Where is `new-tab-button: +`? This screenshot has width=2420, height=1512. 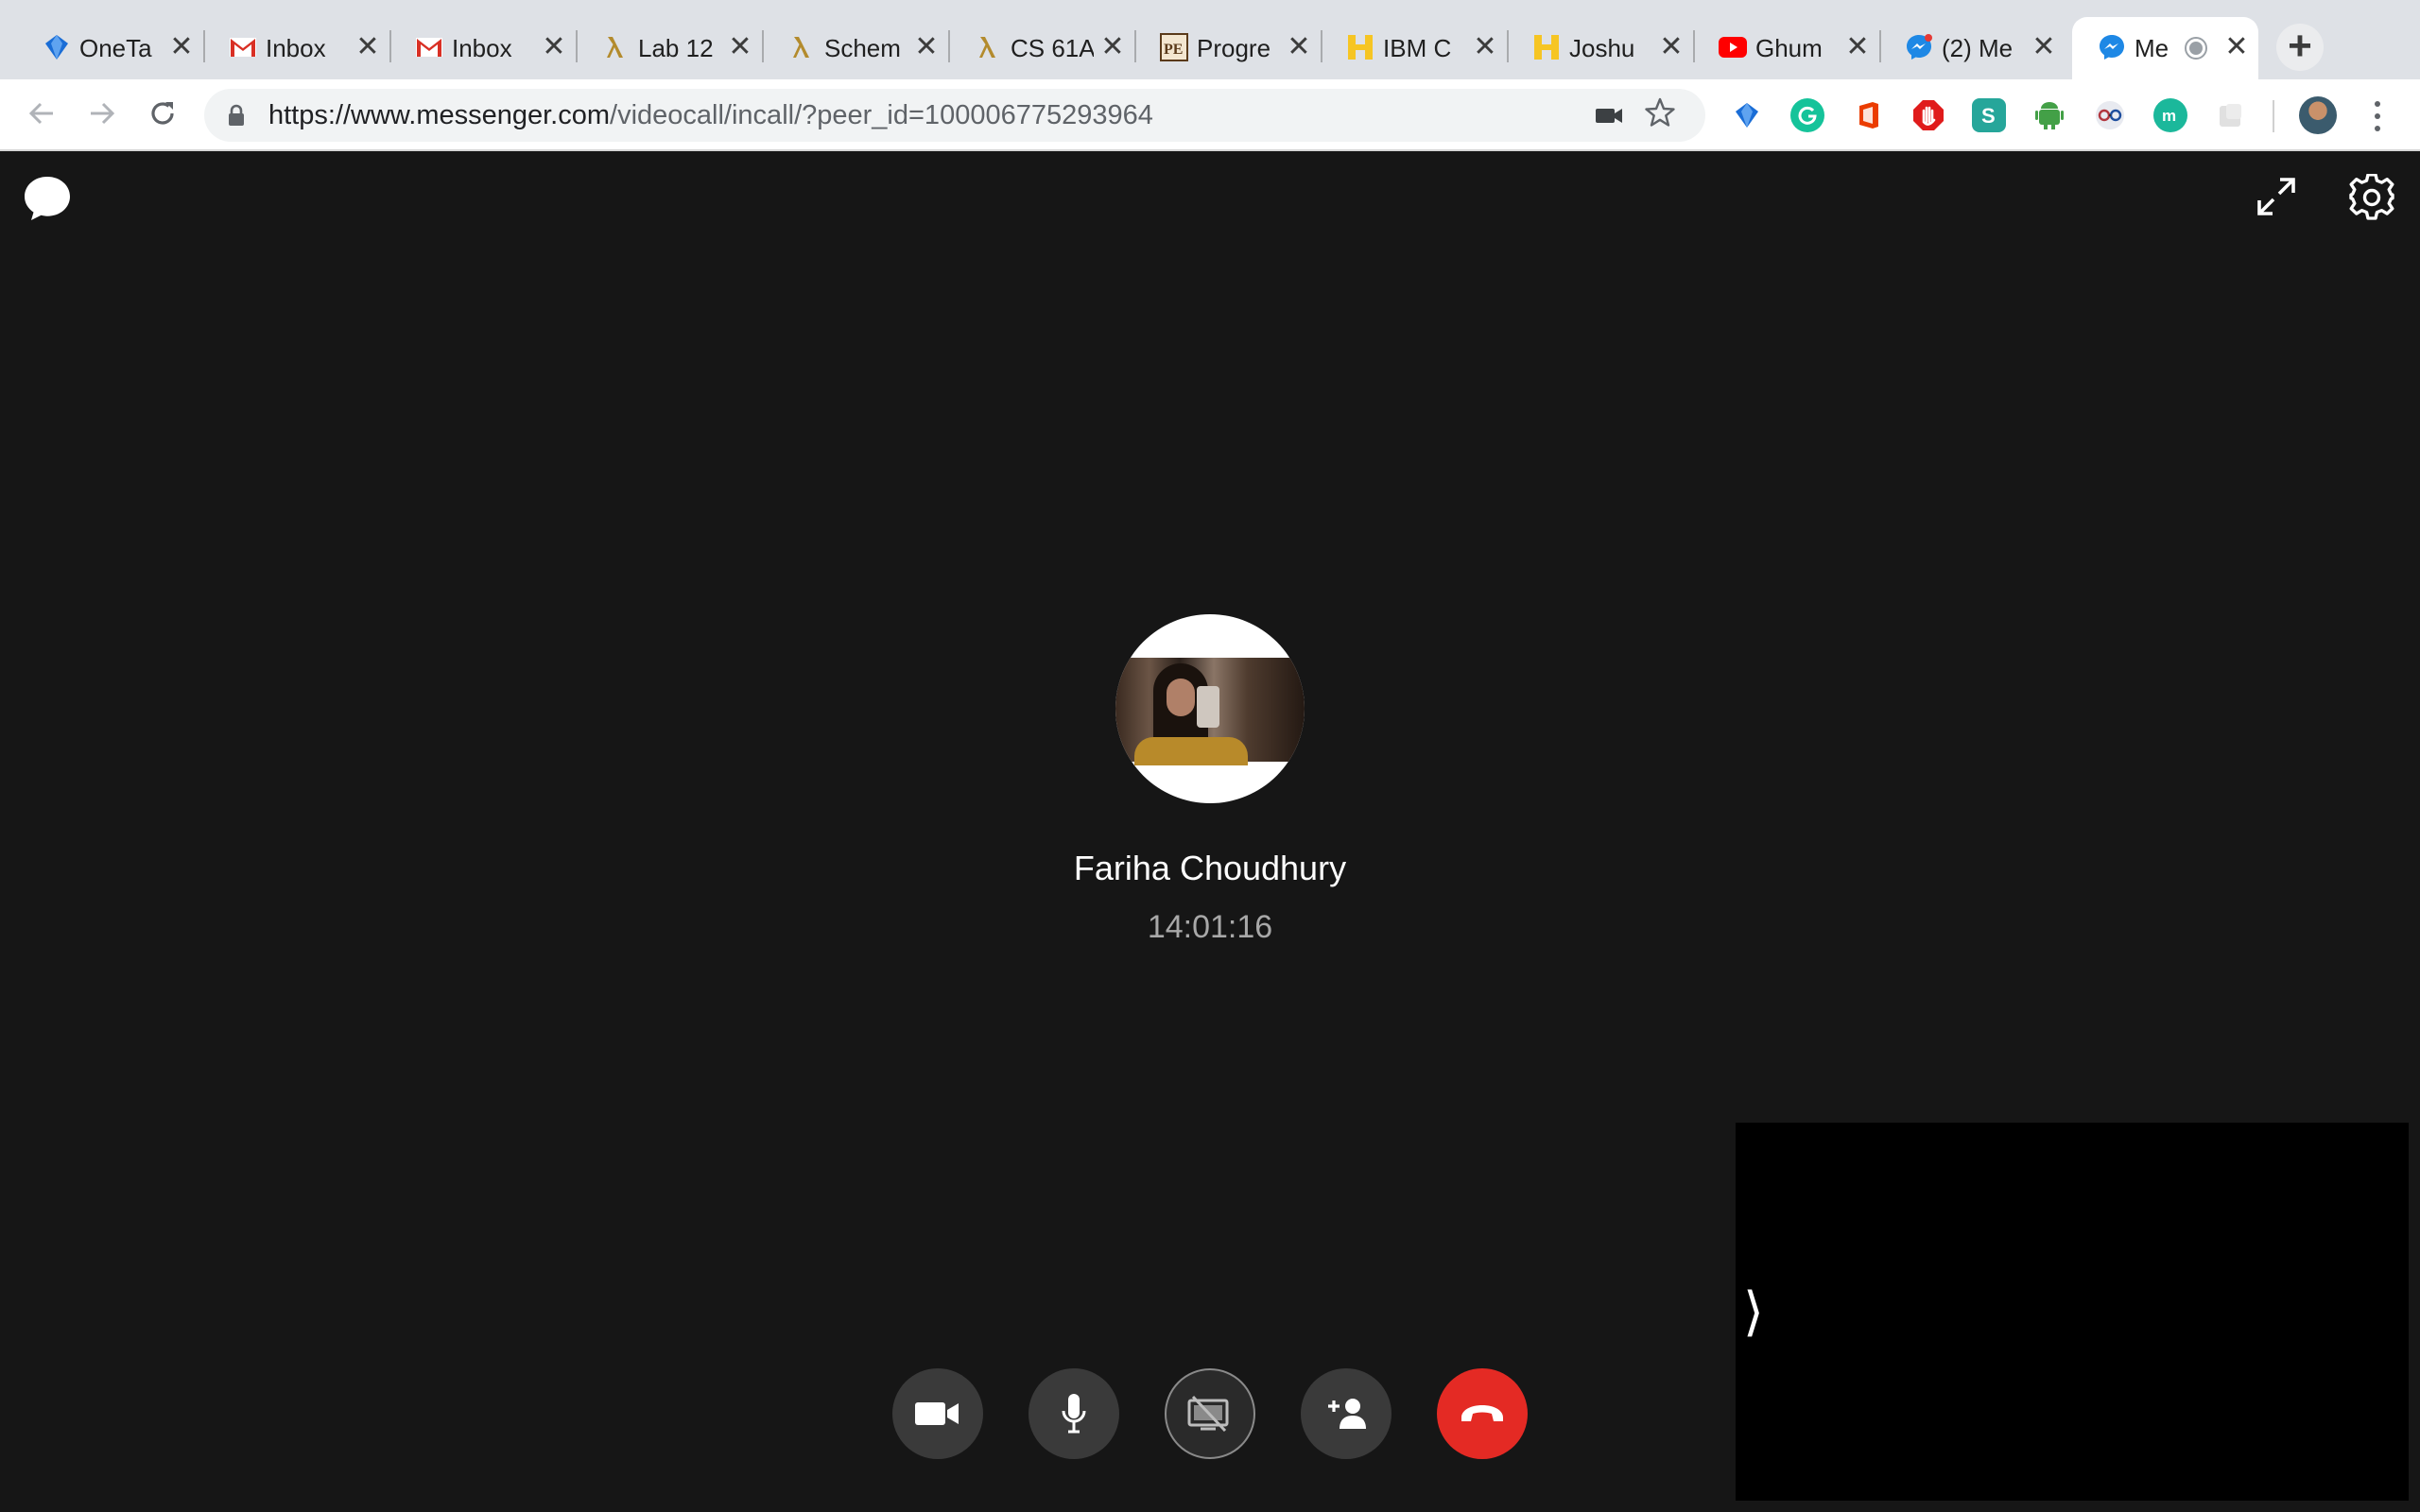
new-tab-button: + is located at coordinates (2300, 47).